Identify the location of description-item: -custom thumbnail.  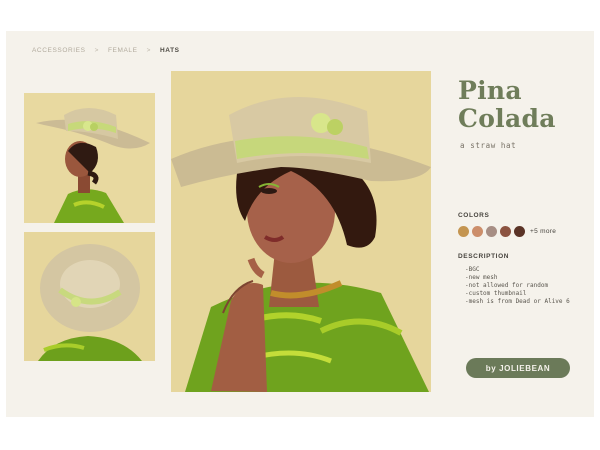
(496, 294).